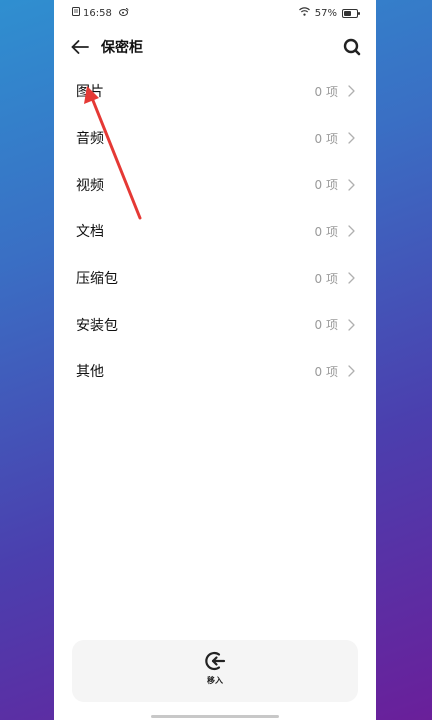 The image size is (432, 720). I want to click on status-left: 16:58, so click(100, 13).